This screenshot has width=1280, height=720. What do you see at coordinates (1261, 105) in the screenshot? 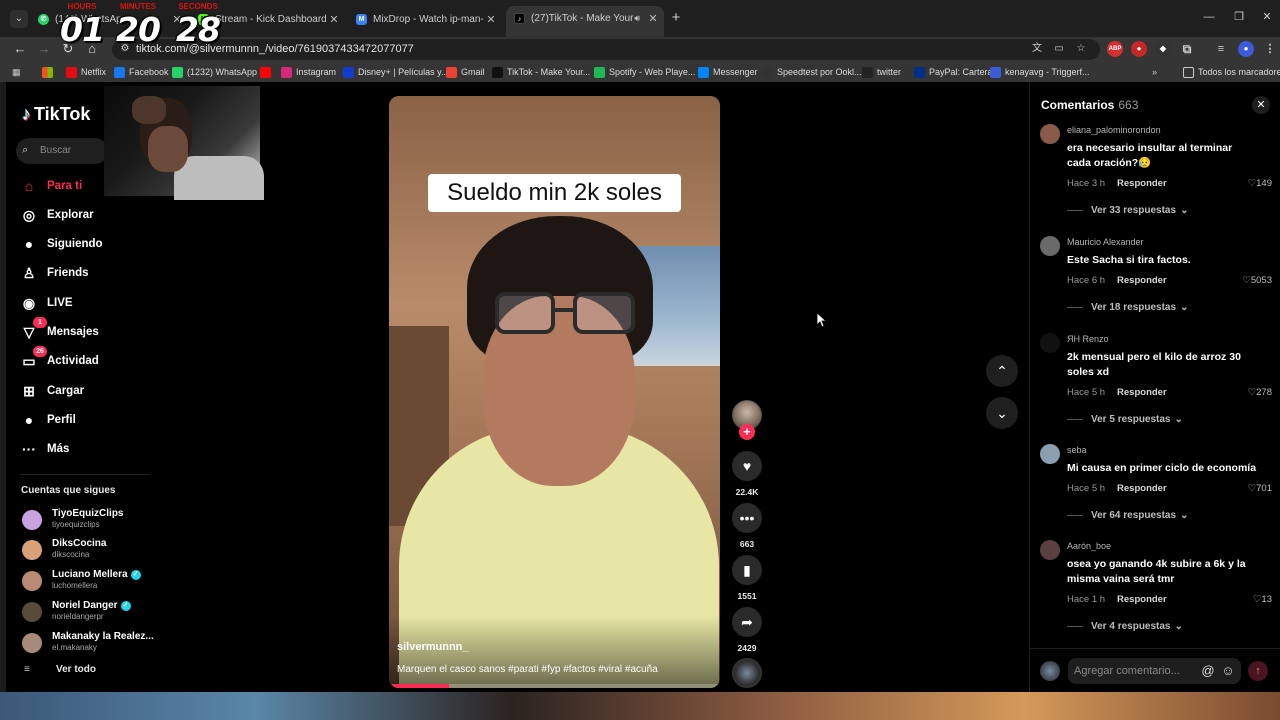
I see `close-comments-icon: ✕` at bounding box center [1261, 105].